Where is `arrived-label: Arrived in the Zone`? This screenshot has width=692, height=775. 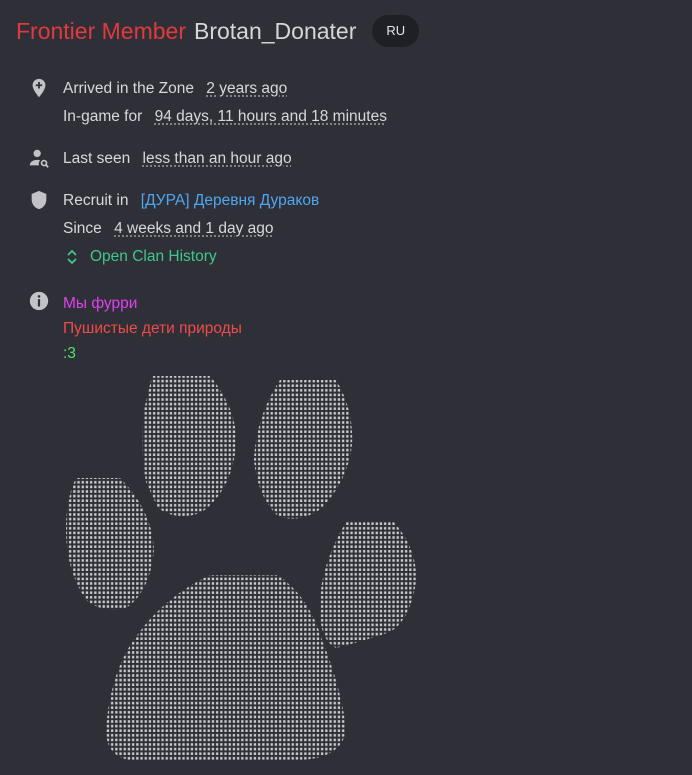 arrived-label: Arrived in the Zone is located at coordinates (128, 88).